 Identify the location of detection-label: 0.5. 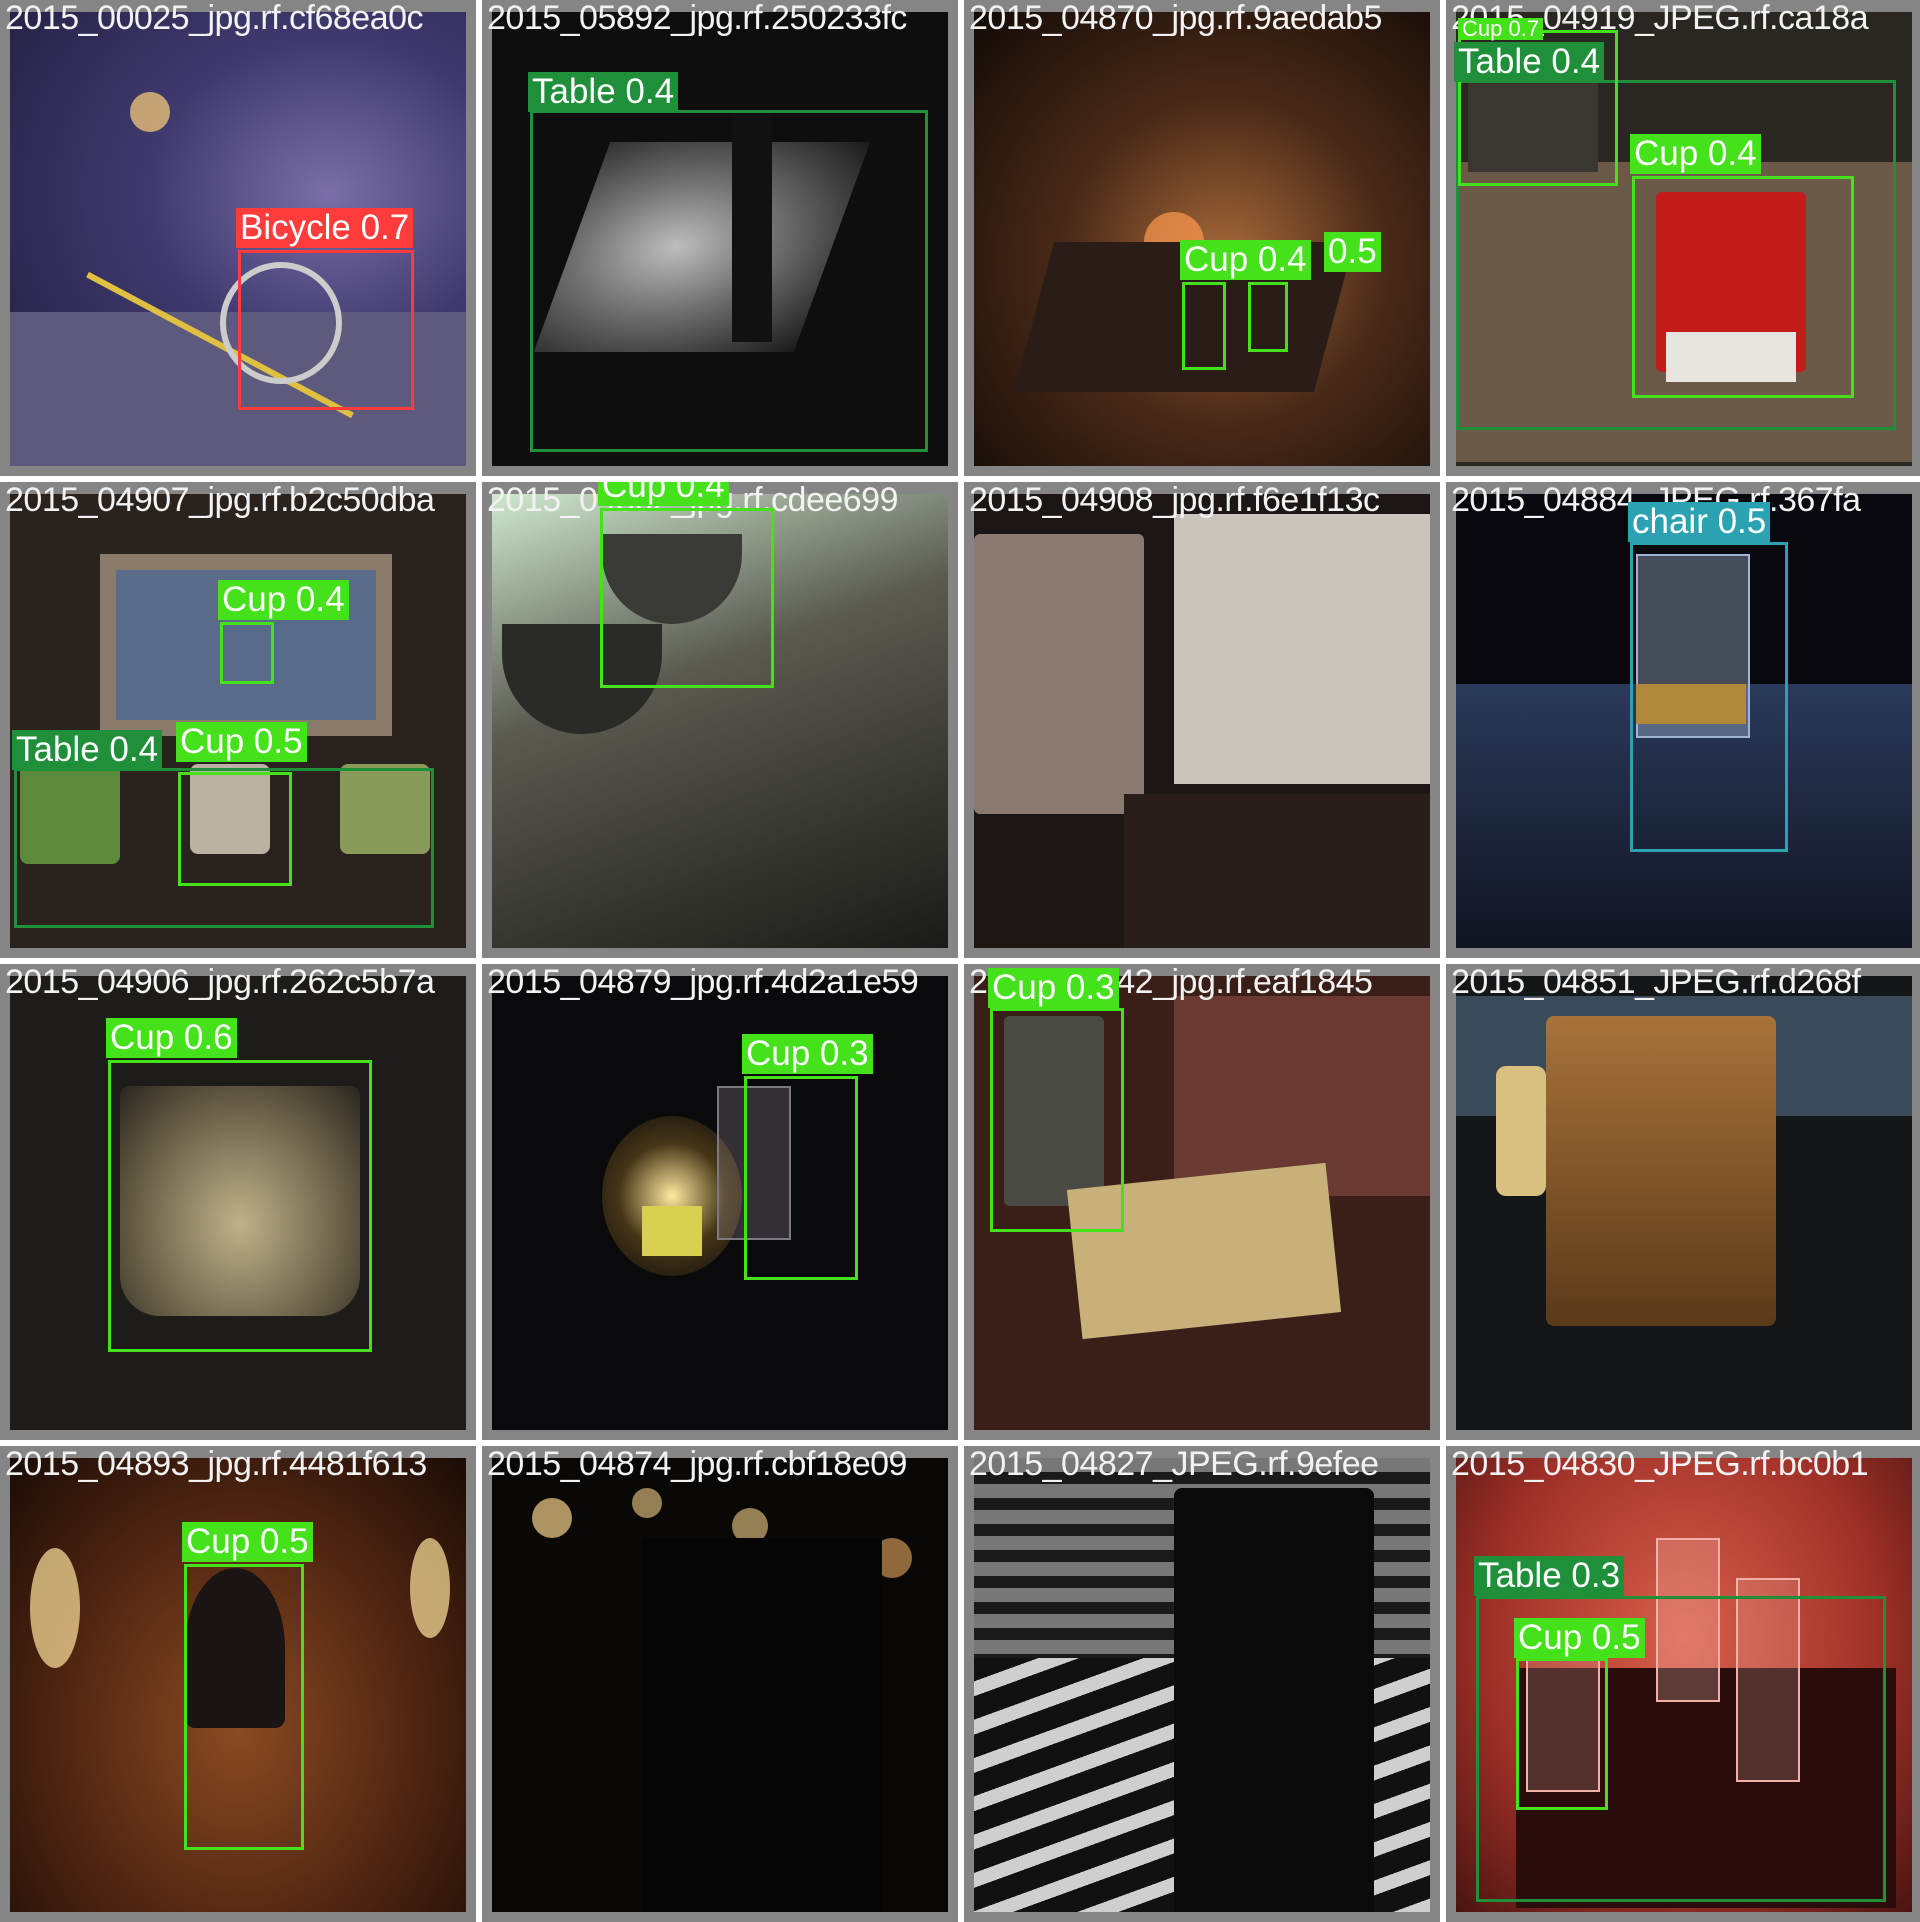
(1352, 252).